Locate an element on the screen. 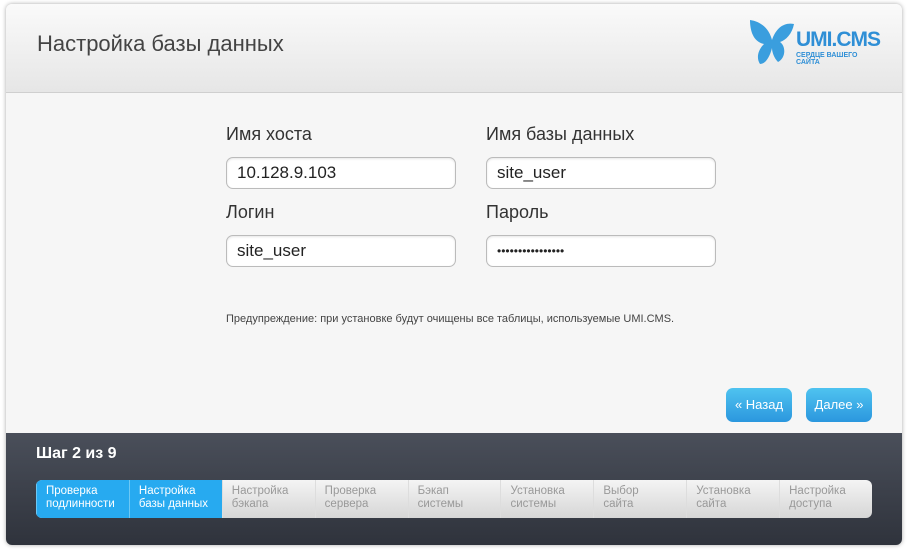  login-input: site_user is located at coordinates (341, 251).